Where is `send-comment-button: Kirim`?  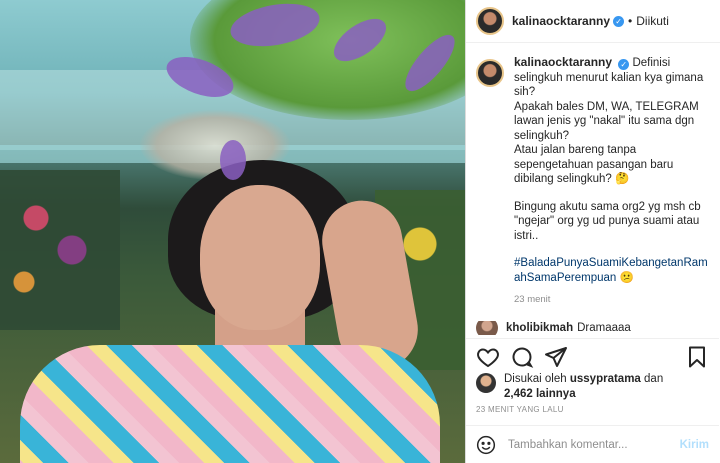 send-comment-button: Kirim is located at coordinates (694, 445).